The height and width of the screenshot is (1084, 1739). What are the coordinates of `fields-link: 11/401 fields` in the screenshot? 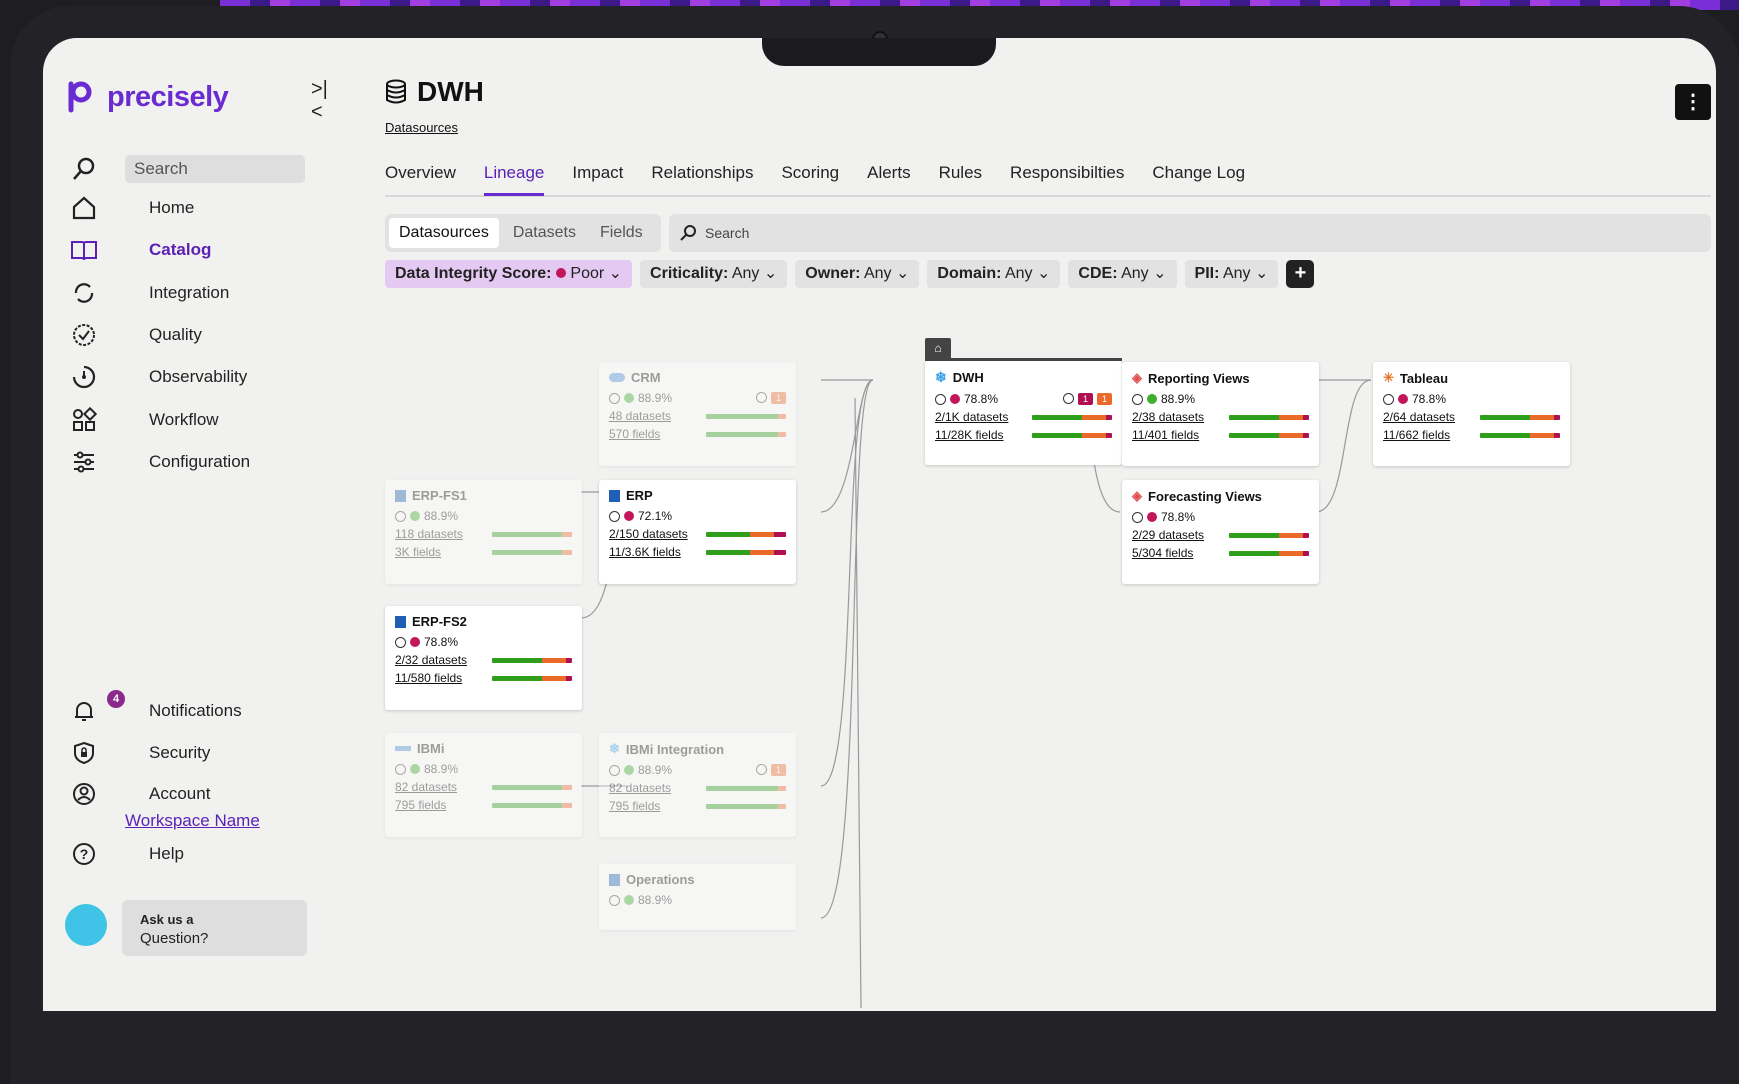 It's located at (1165, 435).